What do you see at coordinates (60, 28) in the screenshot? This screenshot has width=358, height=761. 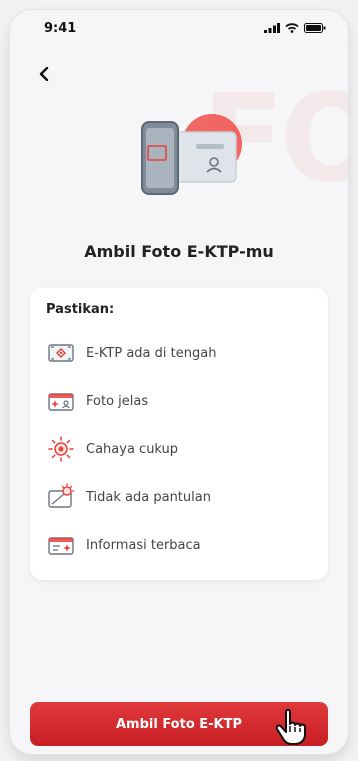 I see `status-time: 9:41` at bounding box center [60, 28].